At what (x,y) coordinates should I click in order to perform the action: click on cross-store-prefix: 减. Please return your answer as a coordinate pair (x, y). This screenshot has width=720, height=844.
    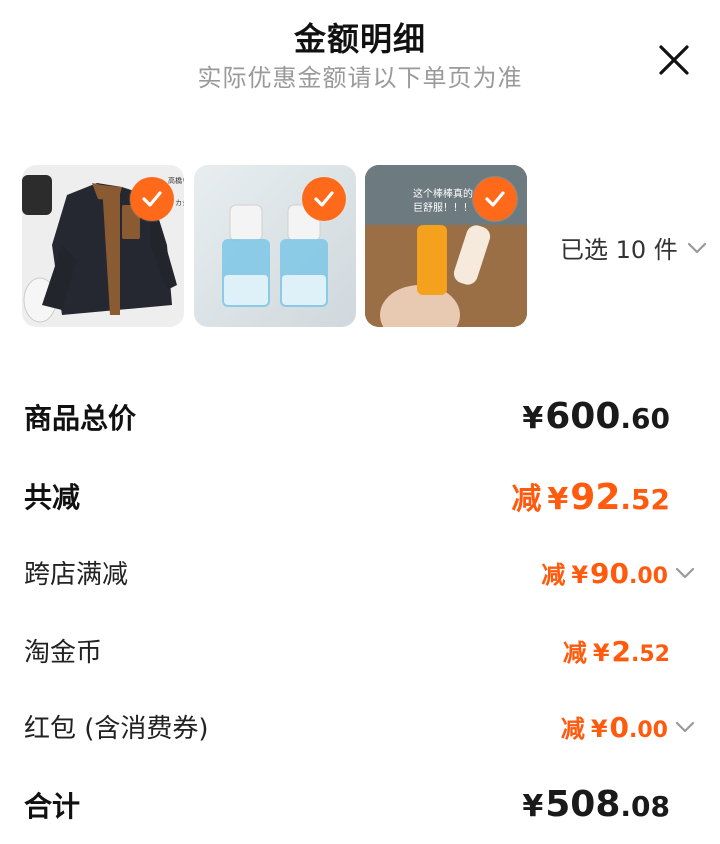
    Looking at the image, I should click on (553, 575).